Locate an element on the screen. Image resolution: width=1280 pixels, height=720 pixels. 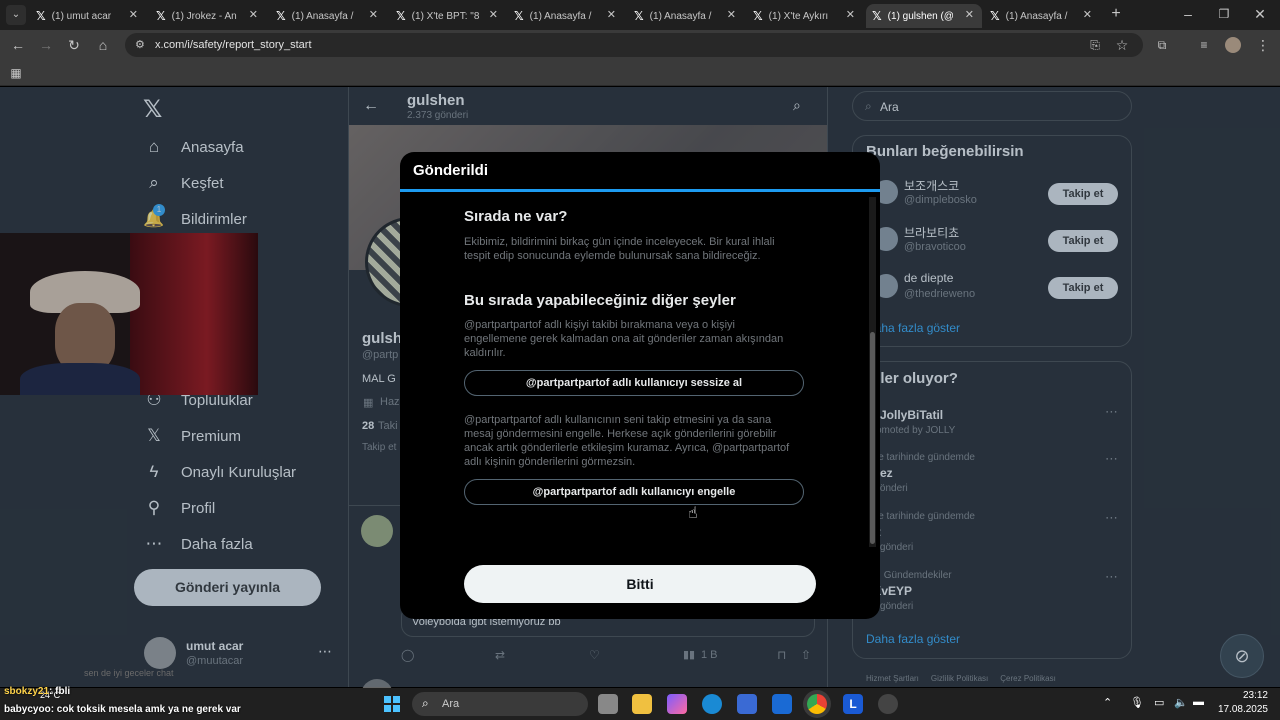
outlook-icon is located at coordinates (782, 704).